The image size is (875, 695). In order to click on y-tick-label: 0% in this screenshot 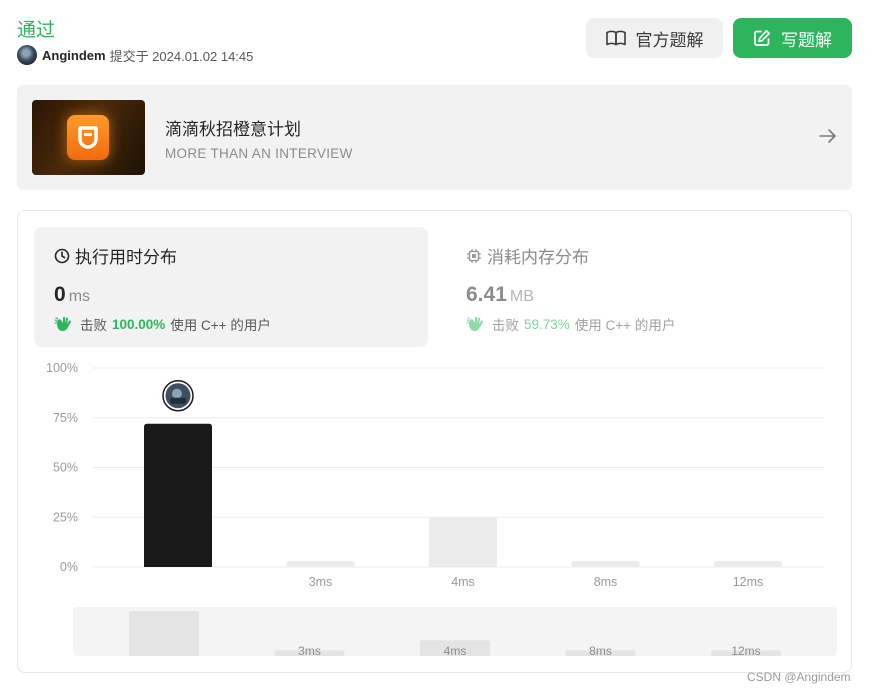, I will do `click(69, 567)`.